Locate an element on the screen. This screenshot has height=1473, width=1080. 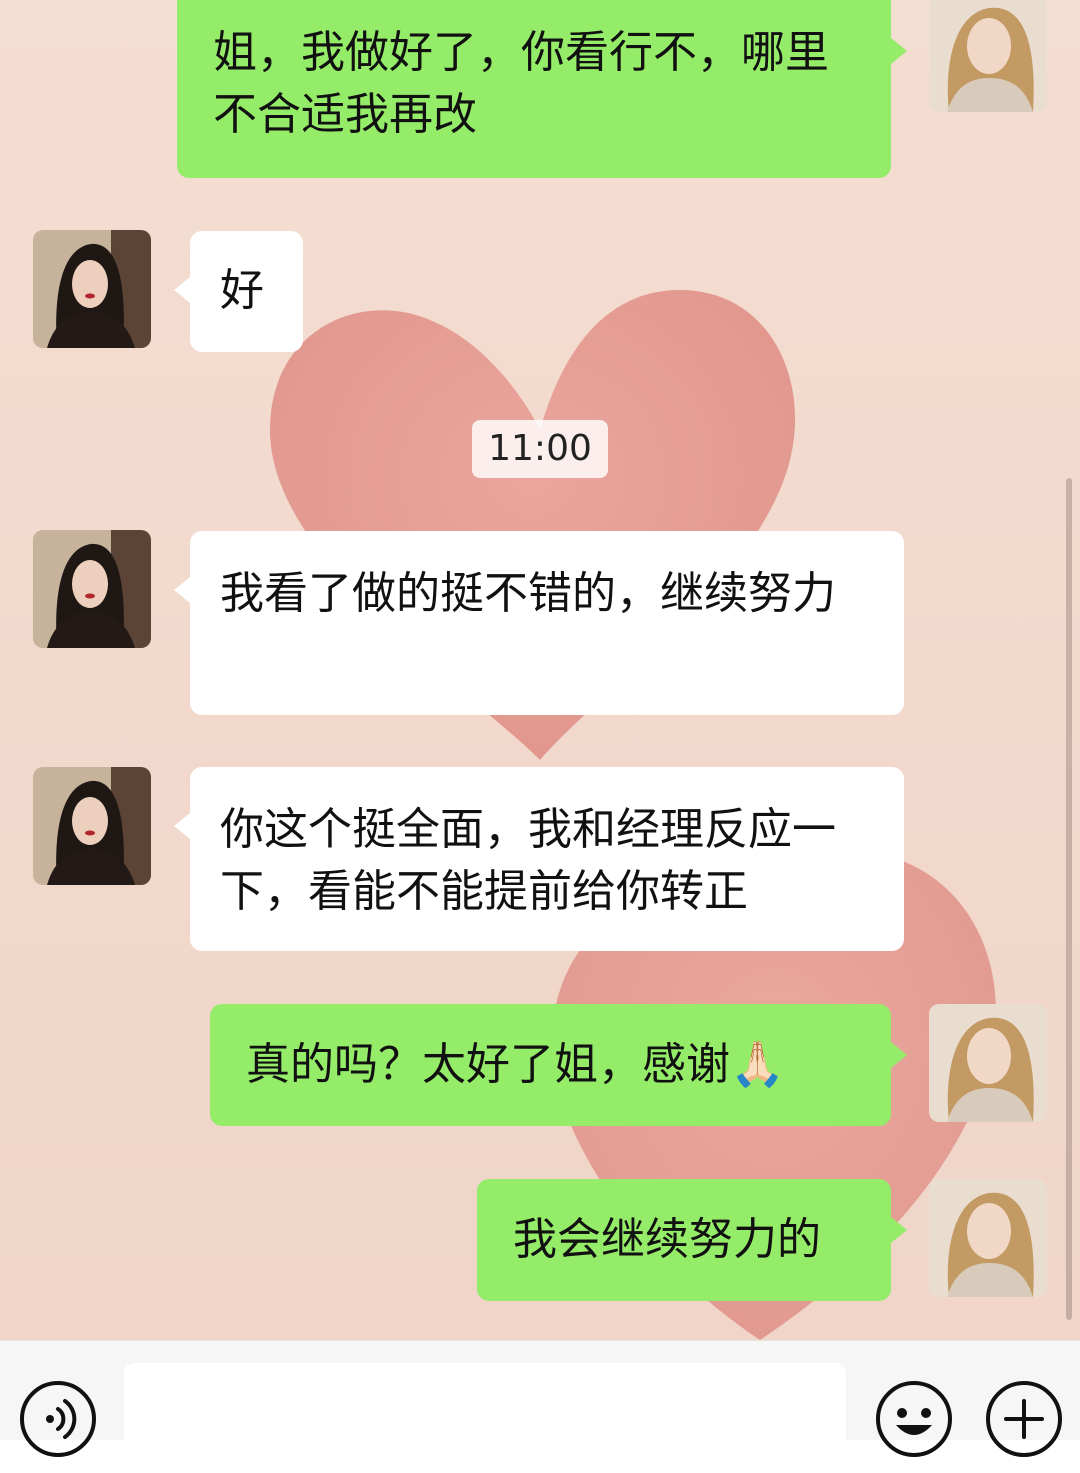
emoji-icon is located at coordinates (914, 1419).